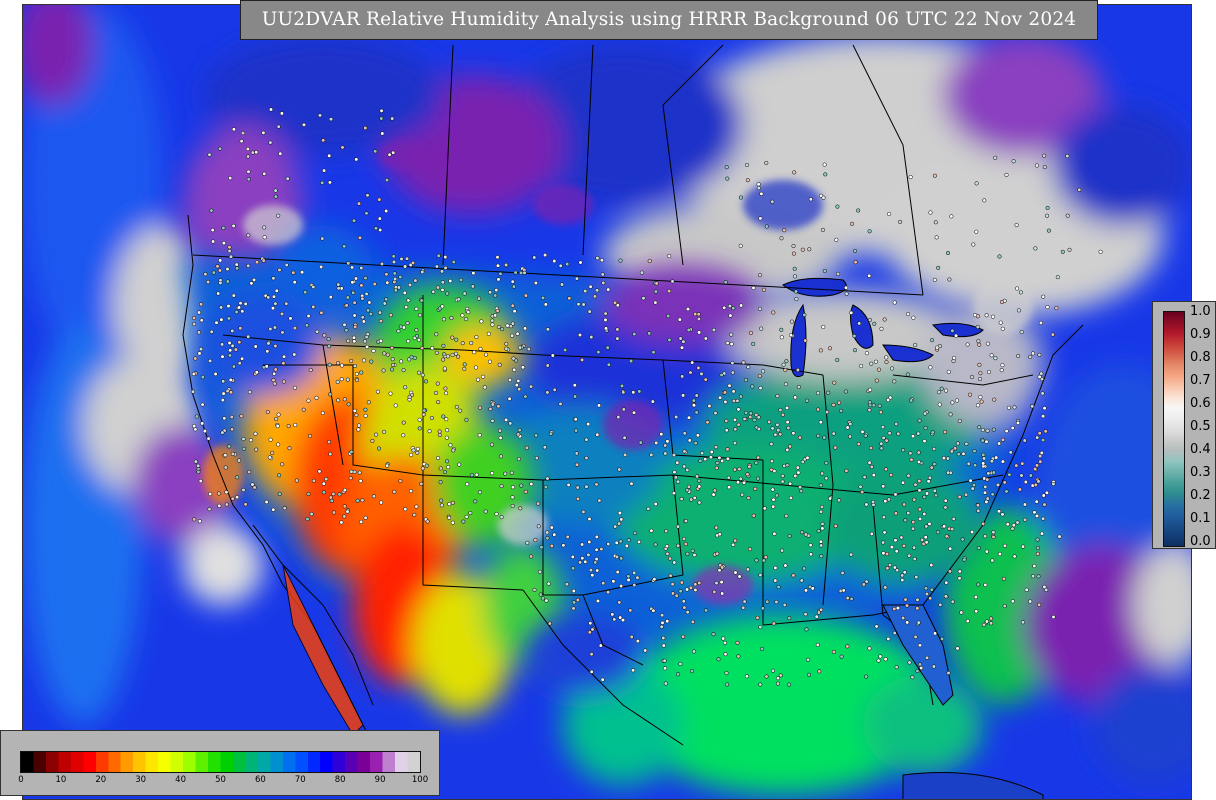  What do you see at coordinates (101, 780) in the screenshot?
I see `rh-tick-label: 20` at bounding box center [101, 780].